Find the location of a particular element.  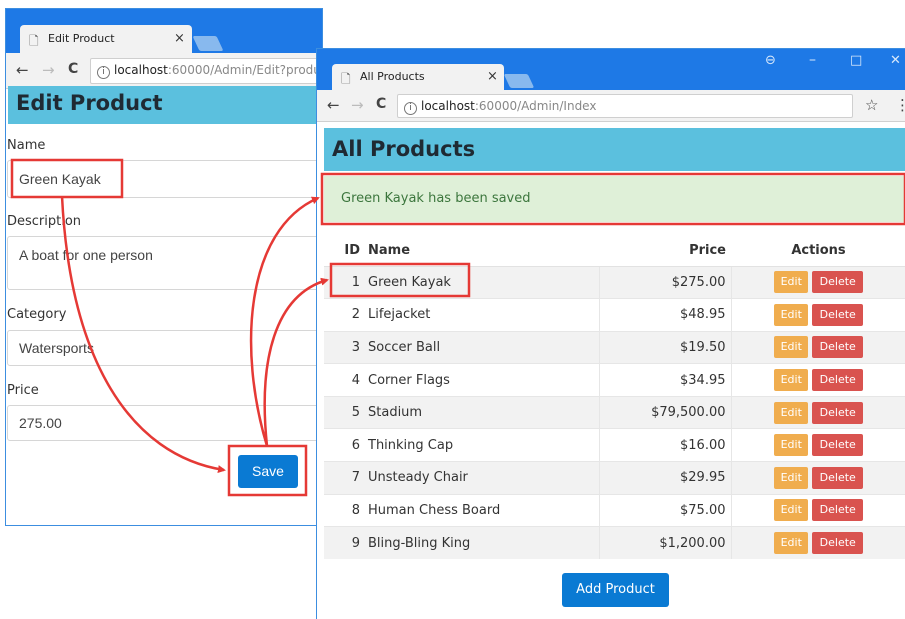

address-bar: i localhost:60000/Admin/Edit?productId=1 is located at coordinates (206, 71).